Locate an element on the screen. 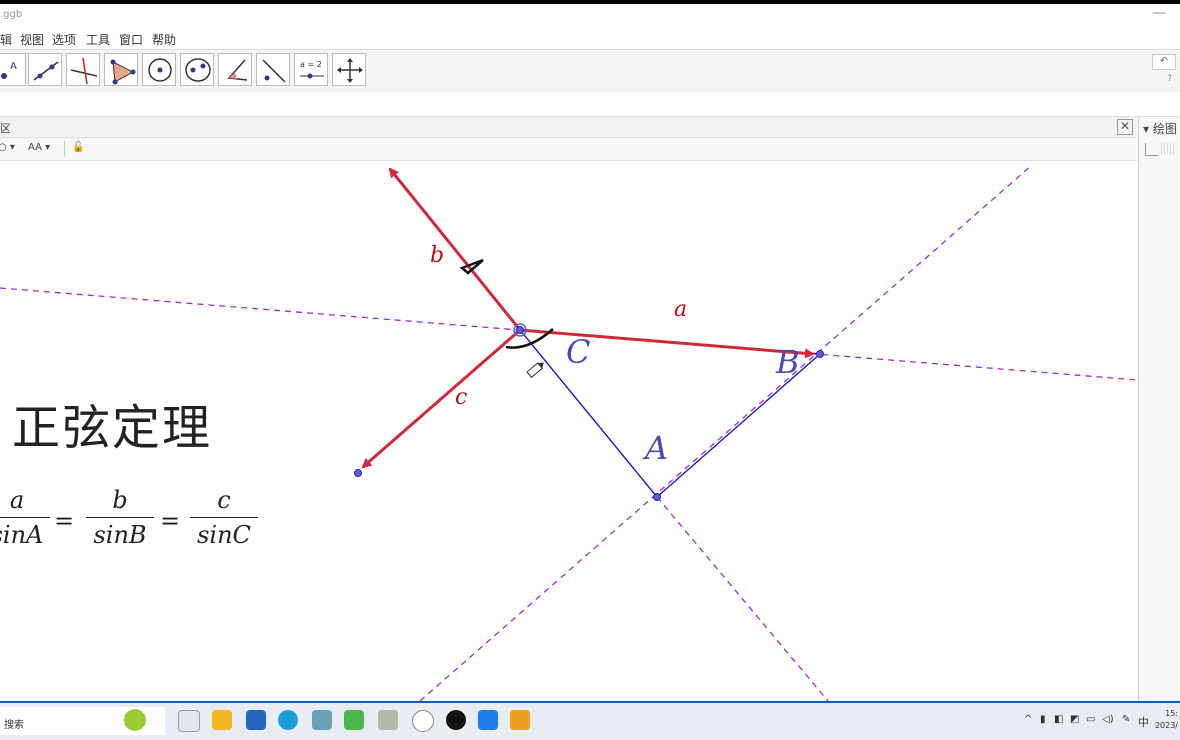 This screenshot has width=1180, height=740. fraction-c-numerator: c is located at coordinates (224, 502).